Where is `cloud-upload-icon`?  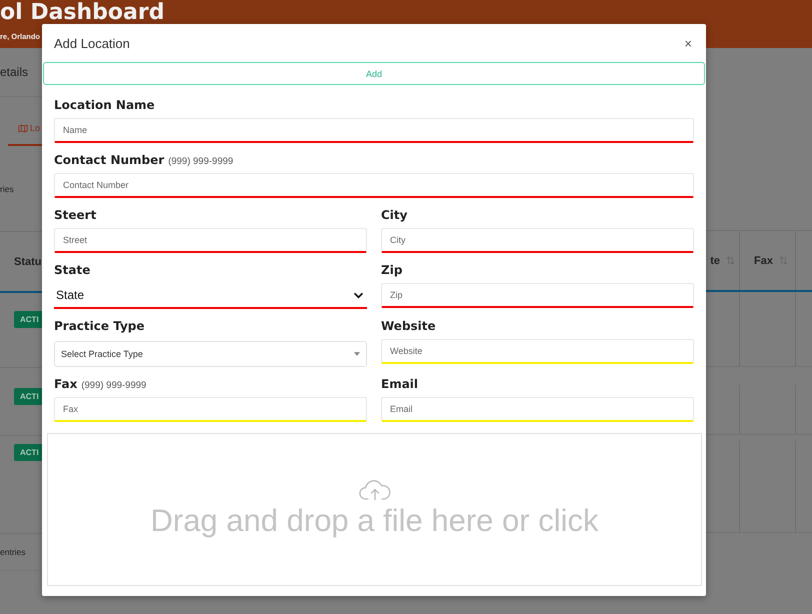 cloud-upload-icon is located at coordinates (375, 490).